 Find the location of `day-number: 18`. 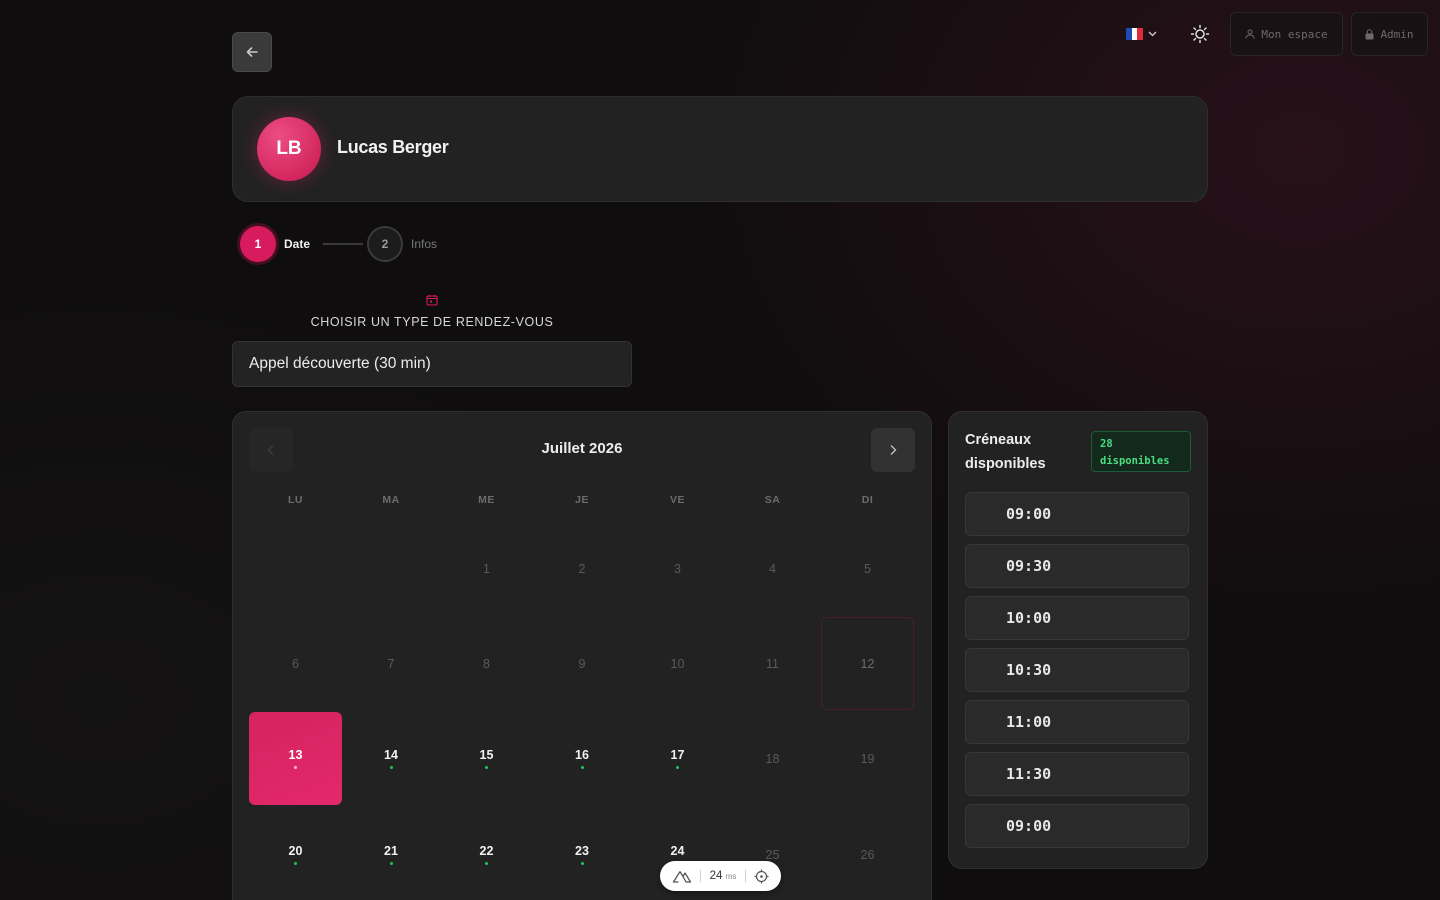

day-number: 18 is located at coordinates (772, 758).